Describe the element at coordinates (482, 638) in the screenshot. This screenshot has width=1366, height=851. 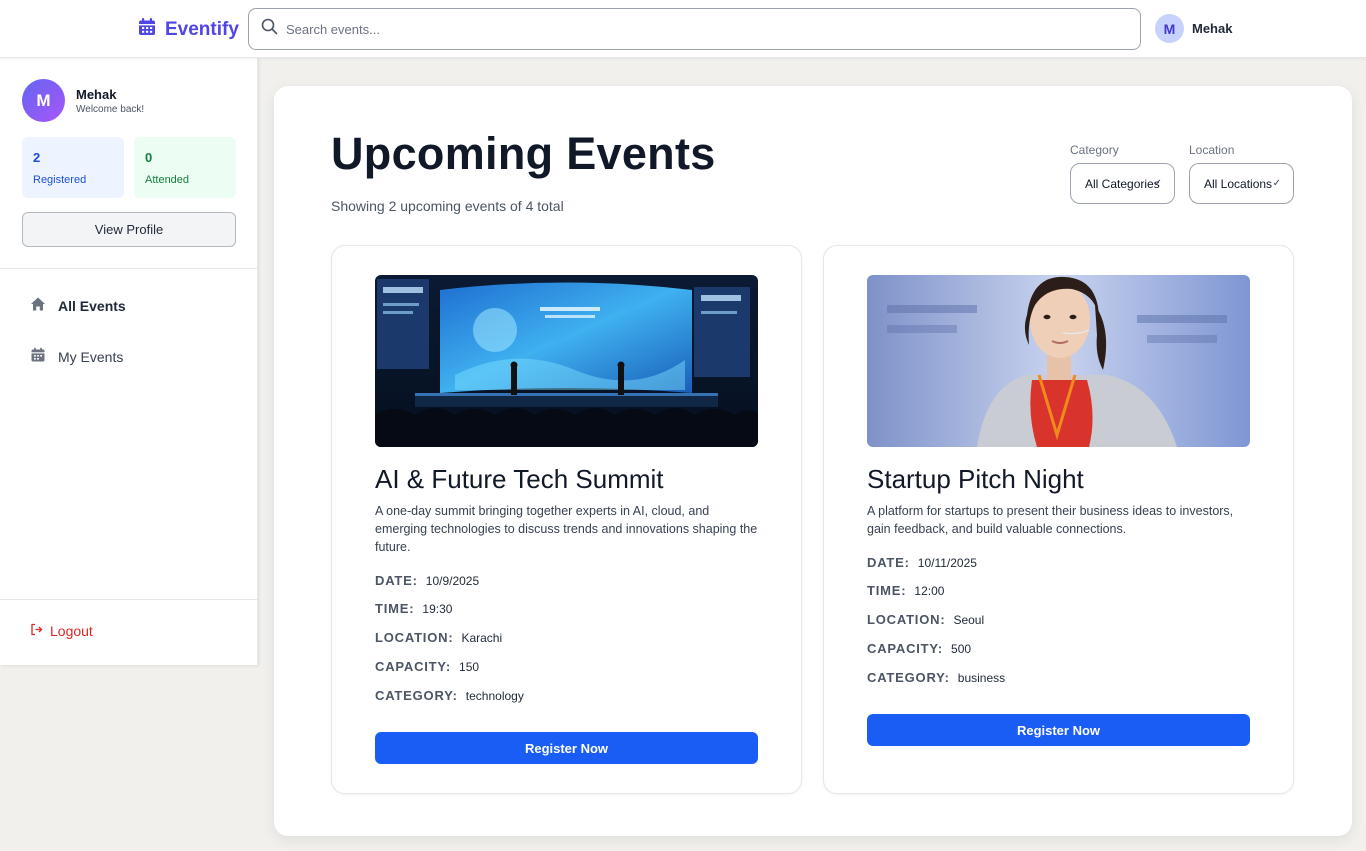
I see `location-value: Karachi` at that location.